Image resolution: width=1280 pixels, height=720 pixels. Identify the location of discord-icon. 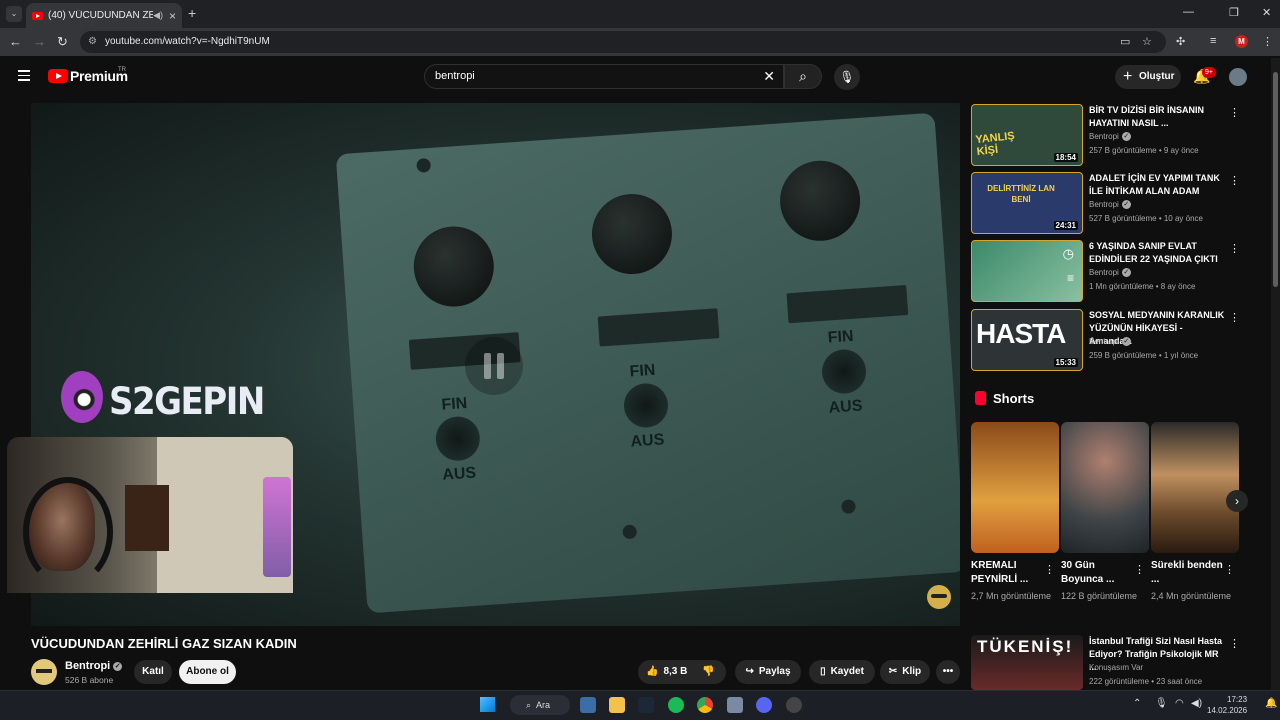
(764, 705).